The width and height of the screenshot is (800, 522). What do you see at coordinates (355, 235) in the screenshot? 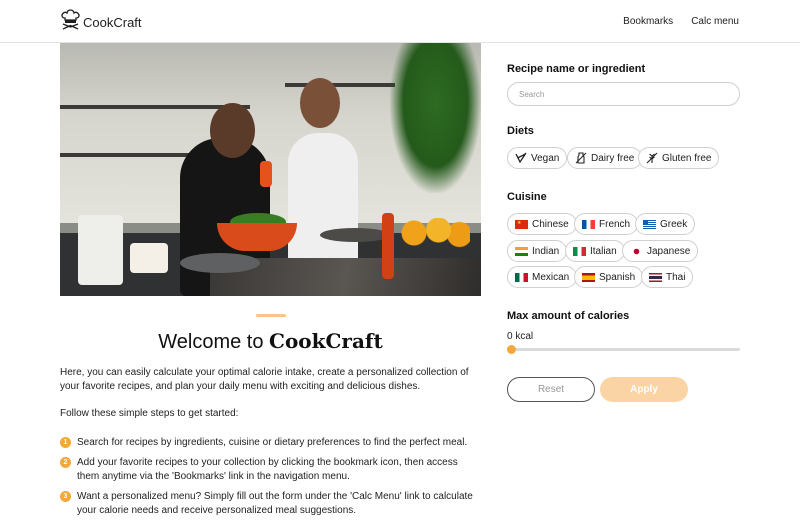
I see `hero-pot` at bounding box center [355, 235].